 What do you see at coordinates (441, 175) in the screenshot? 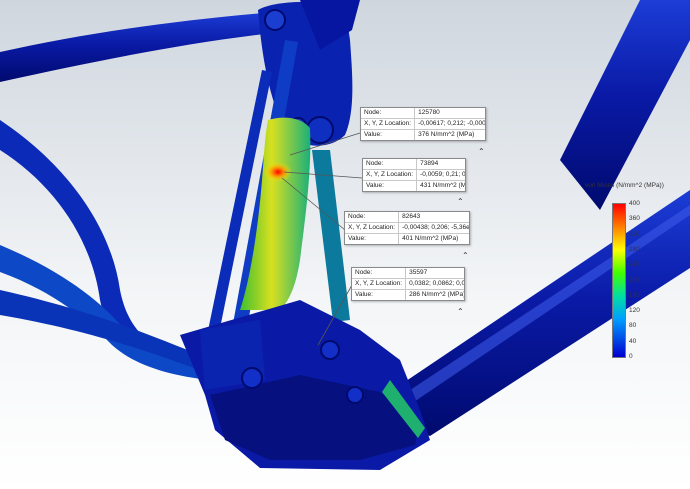
I see `probe-location: -0,0059; 0,21; 0 m` at bounding box center [441, 175].